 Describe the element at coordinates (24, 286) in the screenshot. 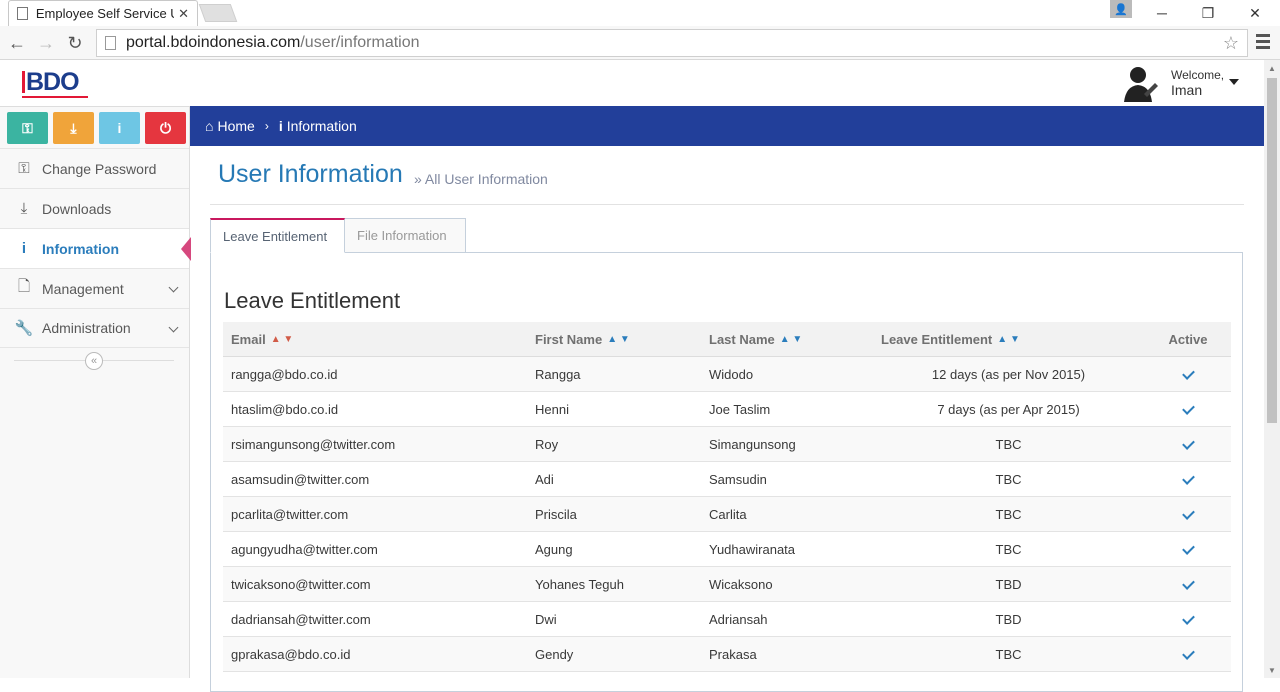

I see `file-icon: 🗋` at that location.